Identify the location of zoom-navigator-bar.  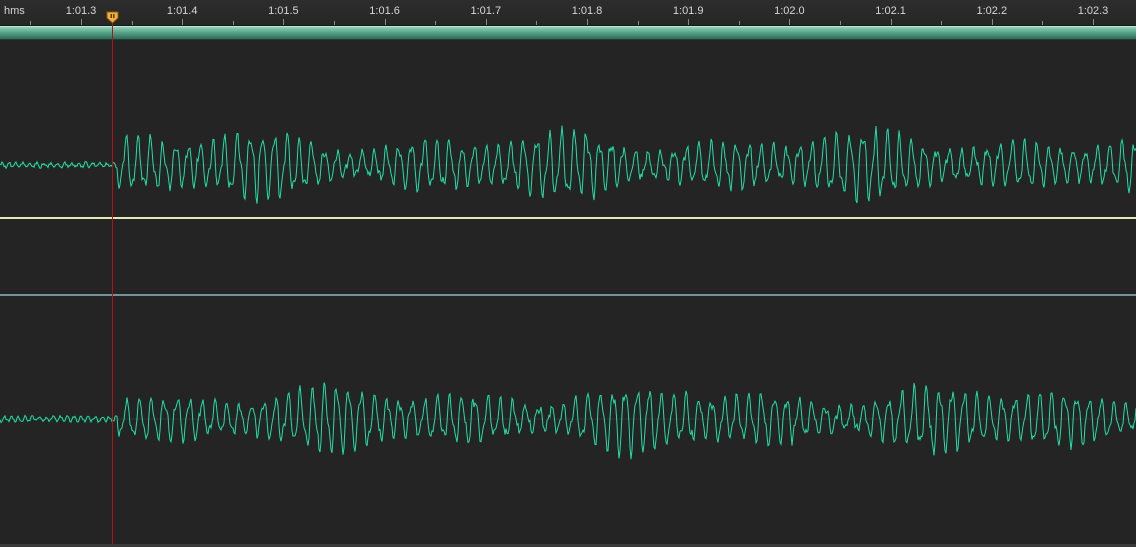
(568, 33).